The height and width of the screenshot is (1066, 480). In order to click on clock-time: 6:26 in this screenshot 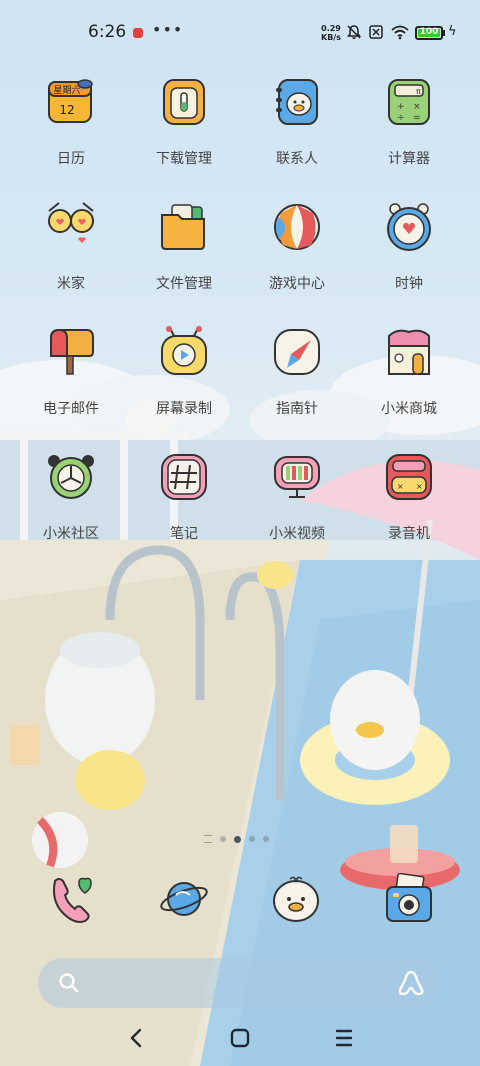, I will do `click(107, 32)`.